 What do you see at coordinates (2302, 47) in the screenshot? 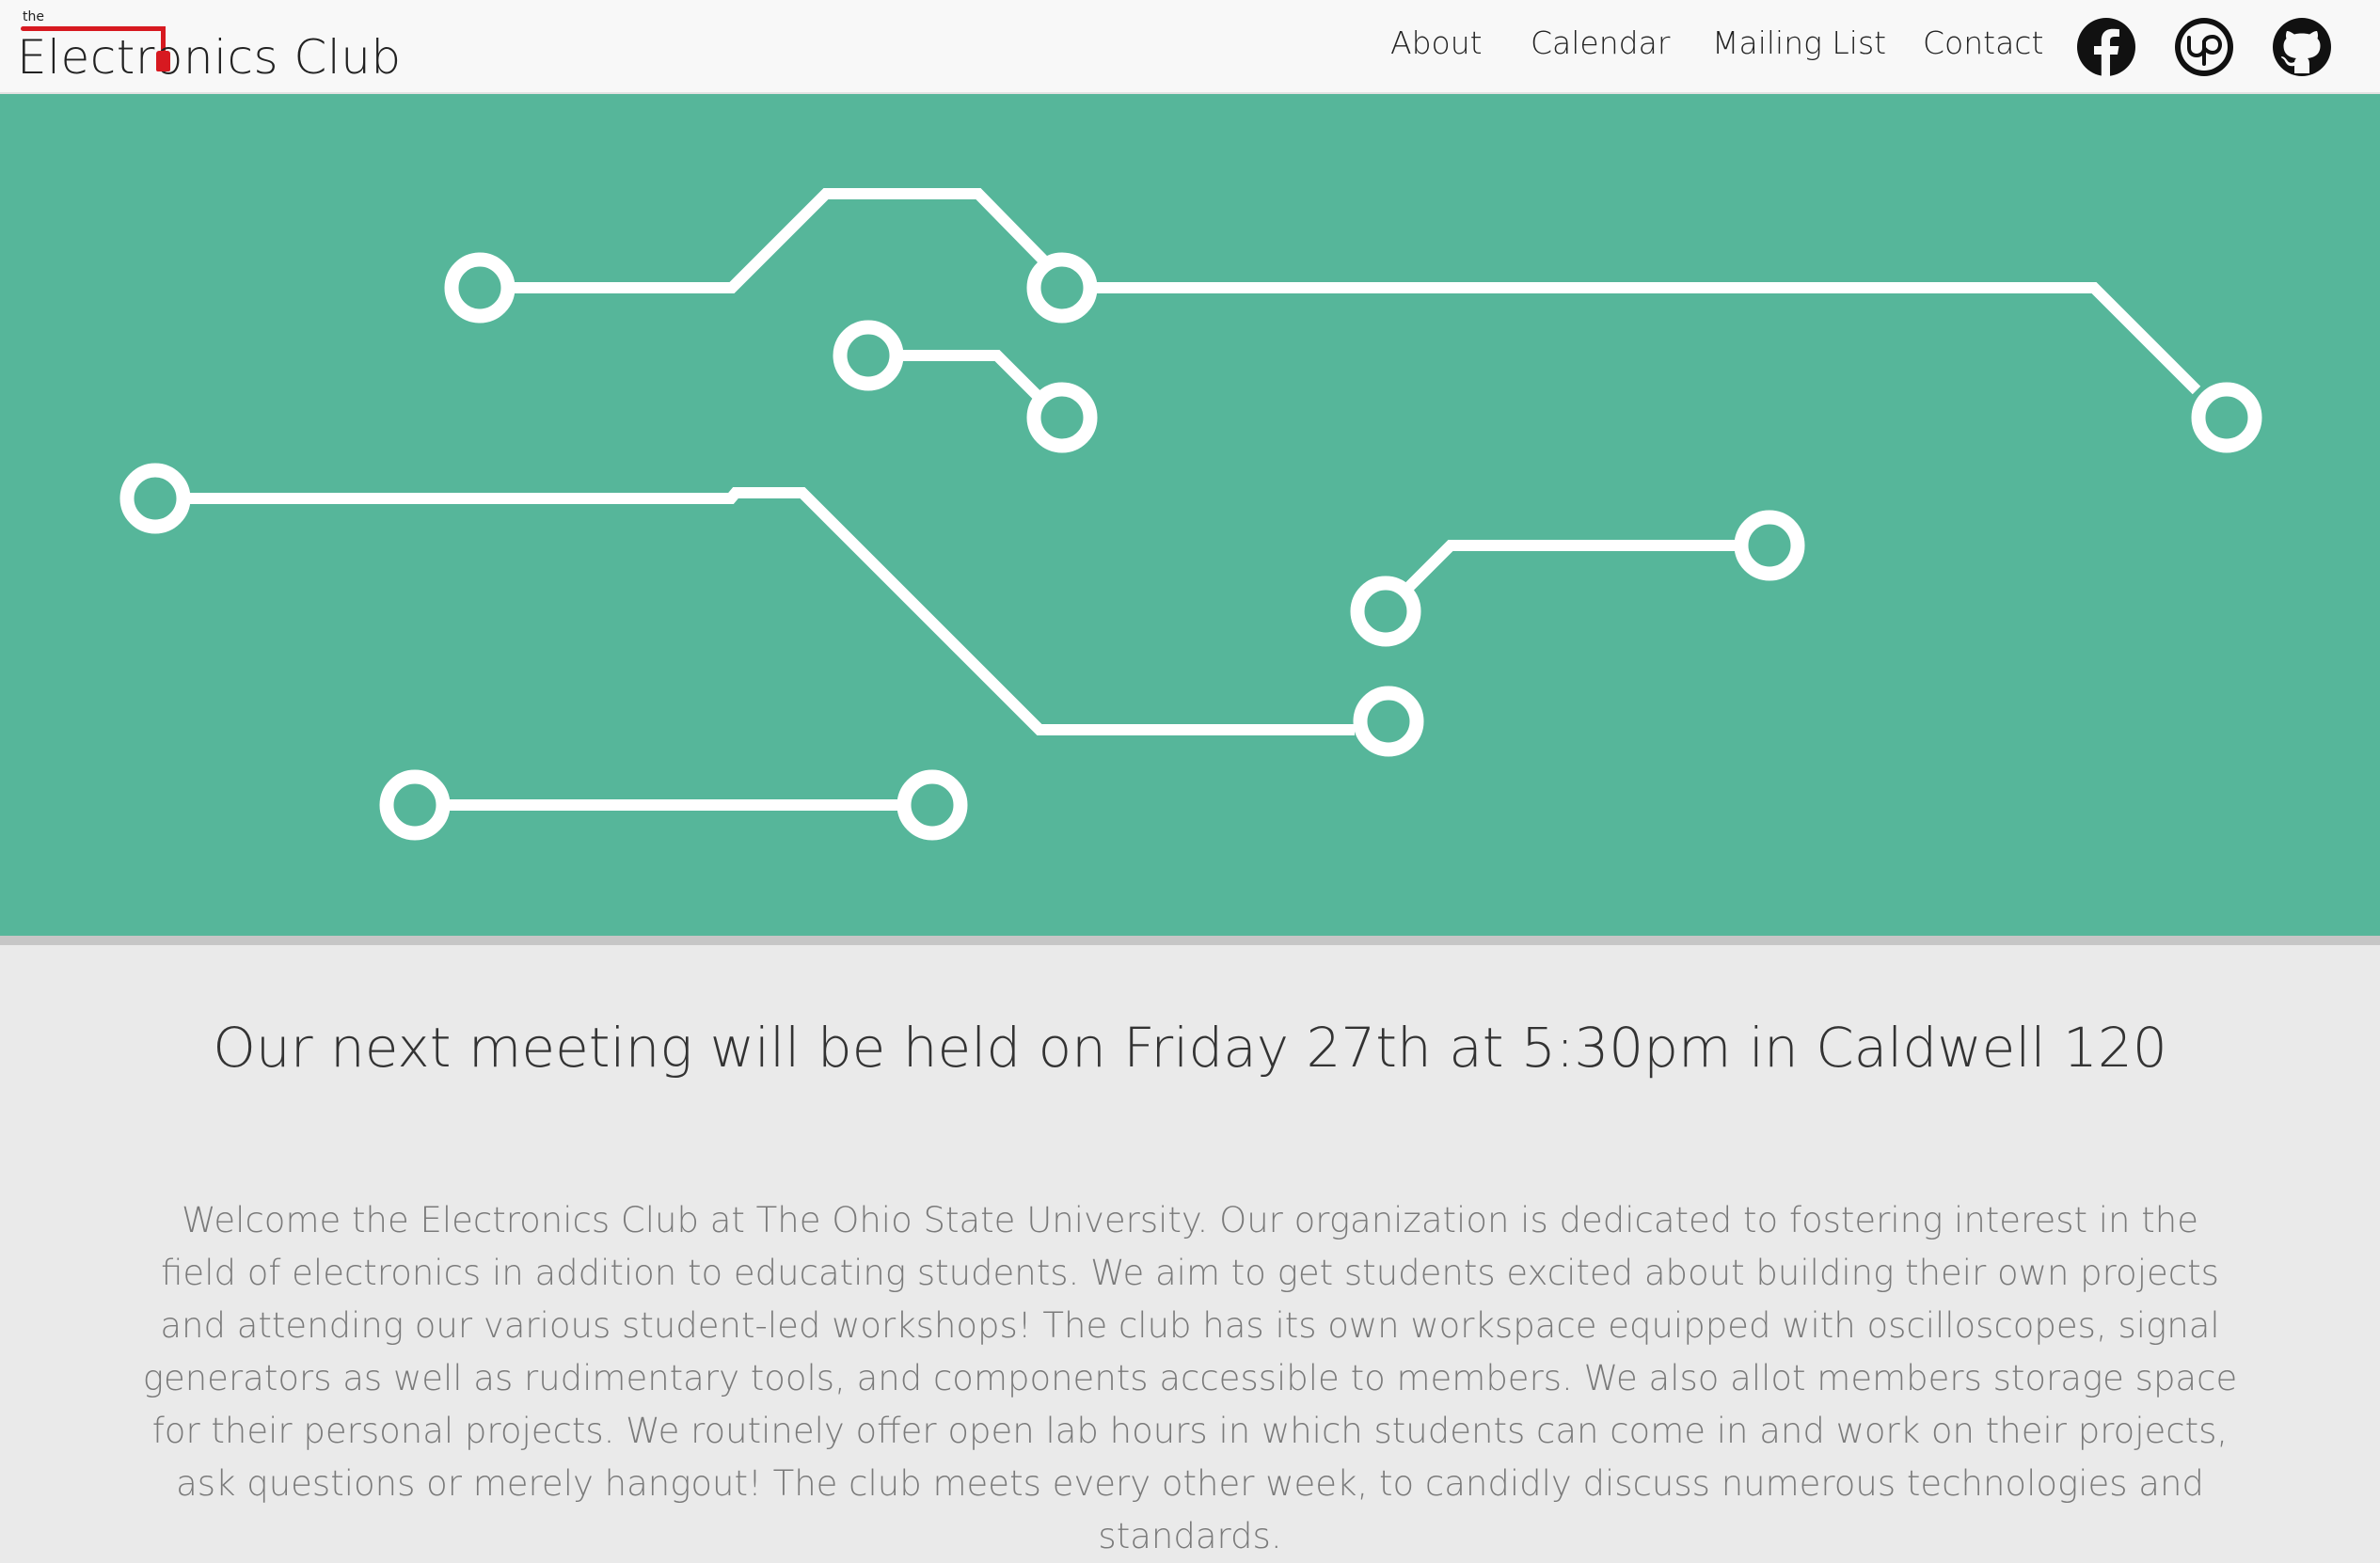
I see `github-icon` at bounding box center [2302, 47].